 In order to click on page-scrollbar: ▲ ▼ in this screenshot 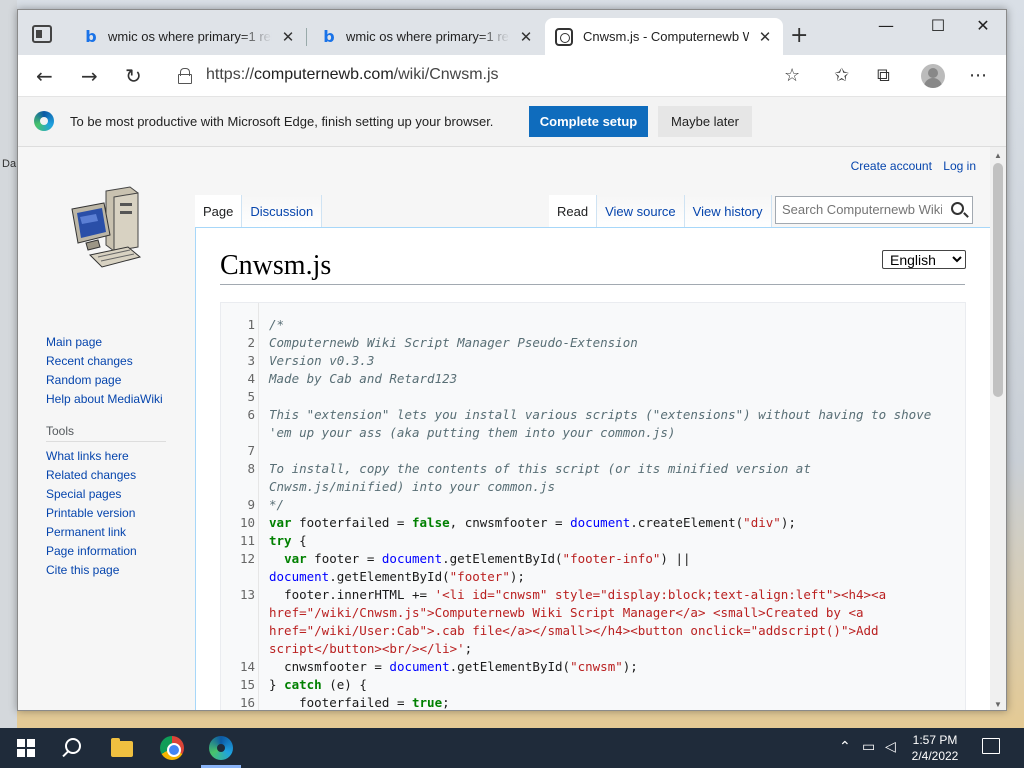, I will do `click(998, 428)`.